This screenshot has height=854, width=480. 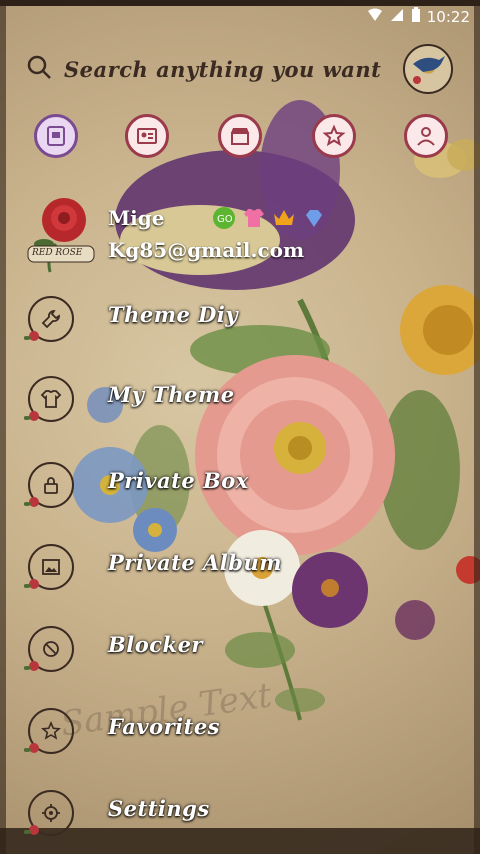 What do you see at coordinates (159, 808) in the screenshot?
I see `menu-label-settings: Settings` at bounding box center [159, 808].